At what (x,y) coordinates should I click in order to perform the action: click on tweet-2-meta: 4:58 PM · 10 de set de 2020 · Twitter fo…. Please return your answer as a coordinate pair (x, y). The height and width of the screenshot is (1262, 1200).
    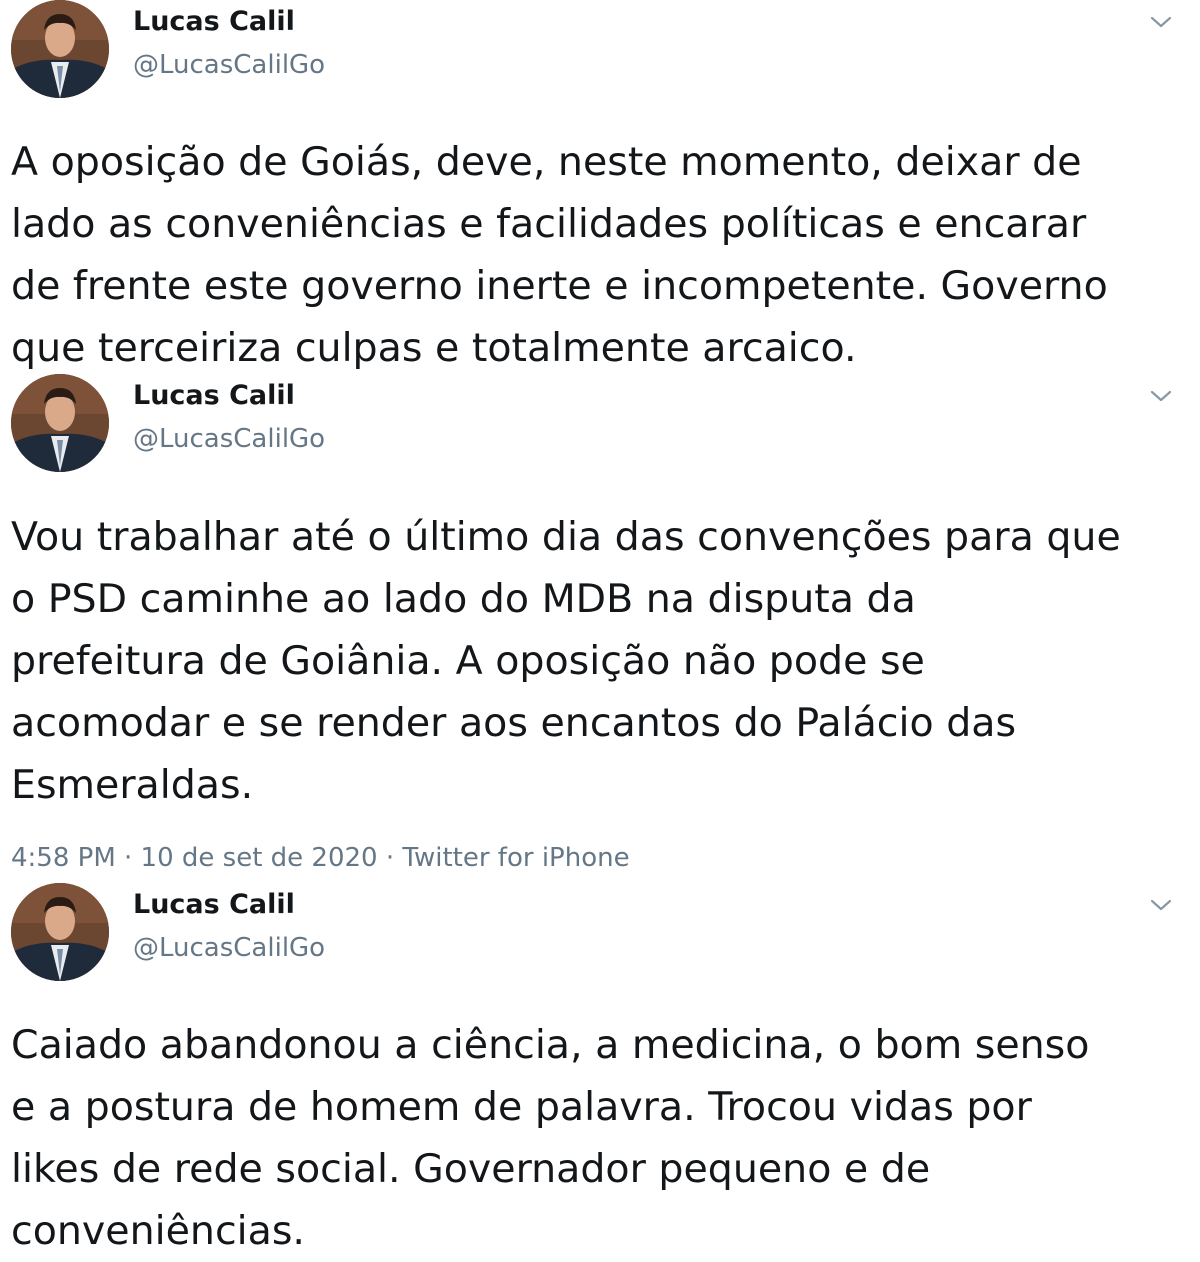
    Looking at the image, I should click on (320, 858).